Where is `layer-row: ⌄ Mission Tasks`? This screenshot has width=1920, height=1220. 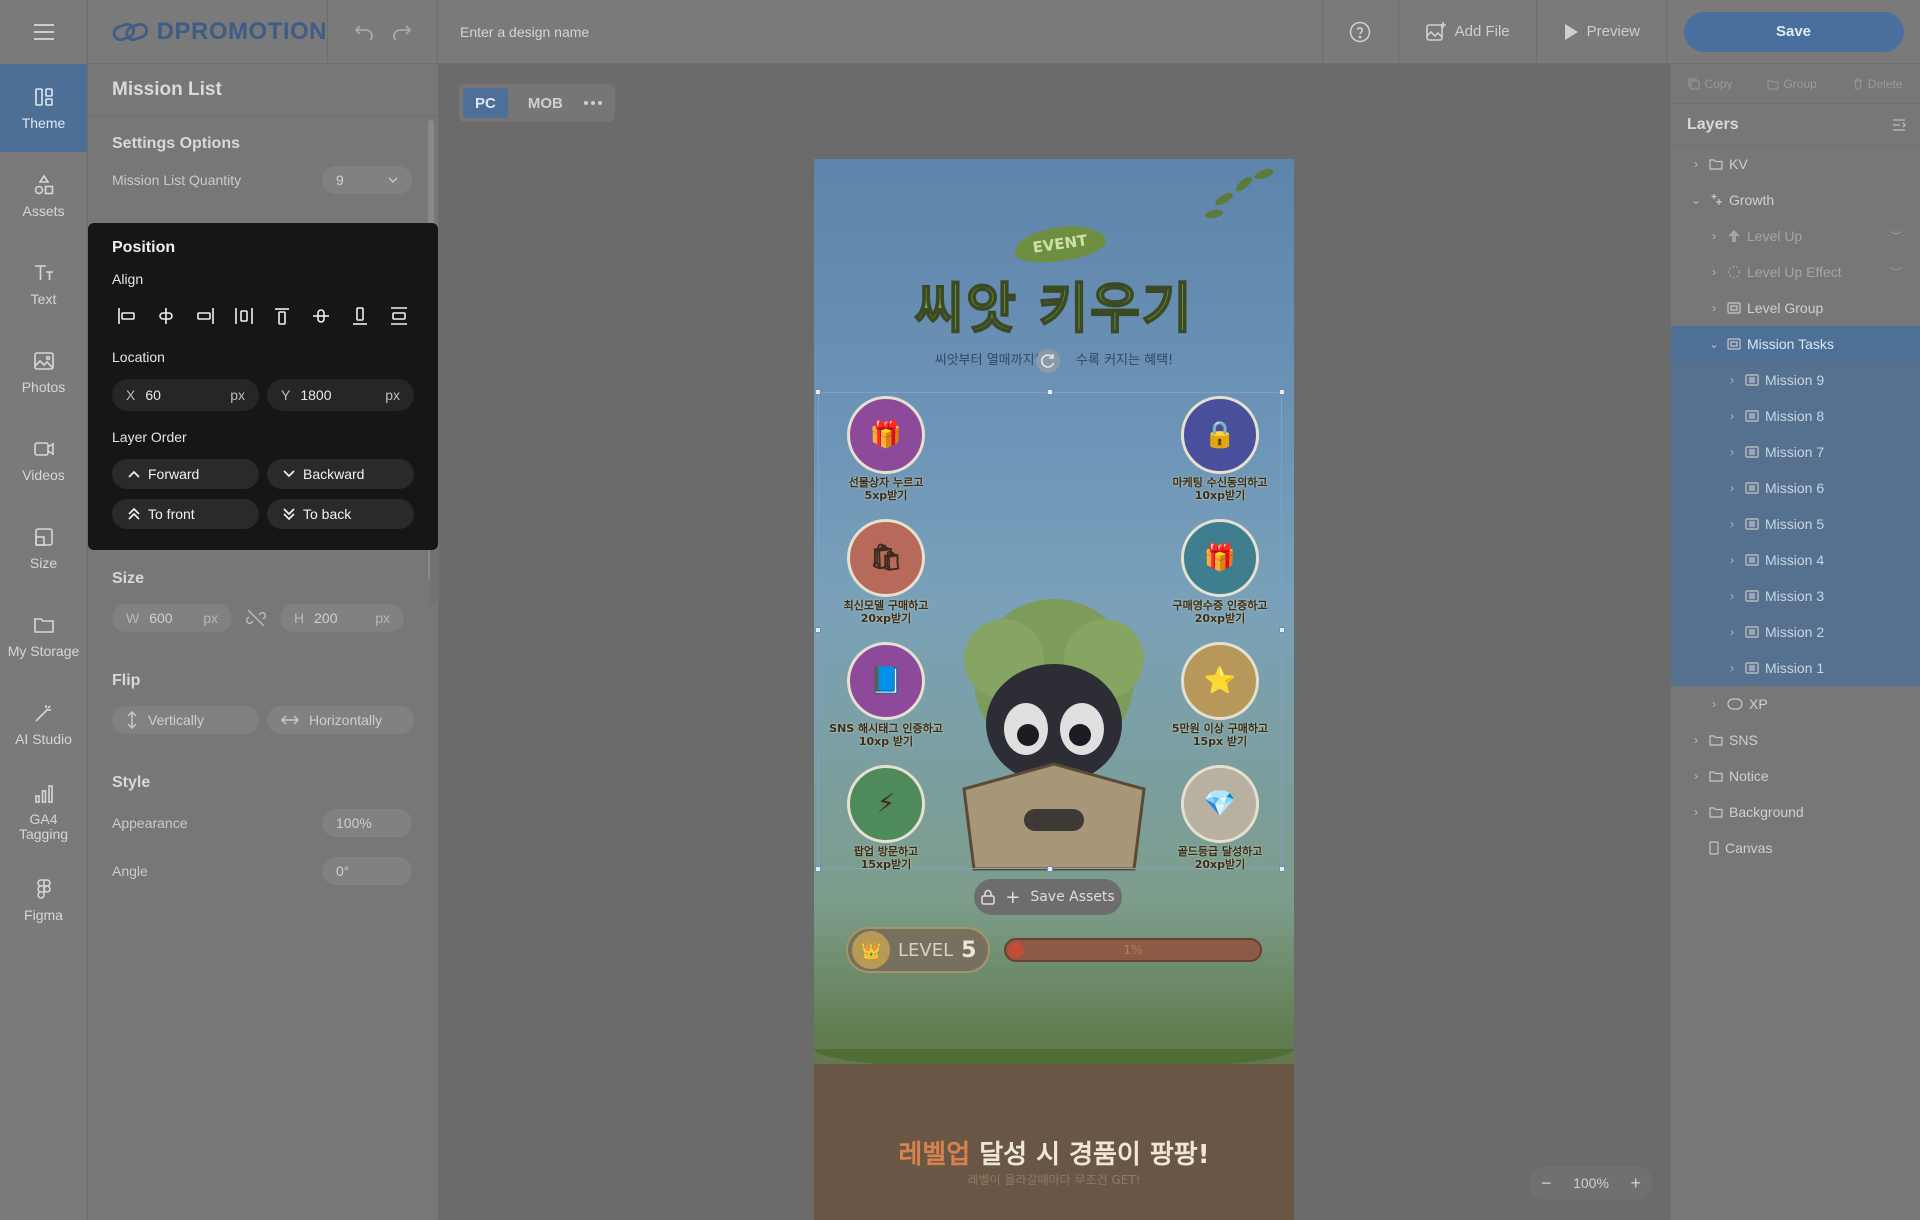
layer-row: ⌄ Mission Tasks is located at coordinates (1795, 344).